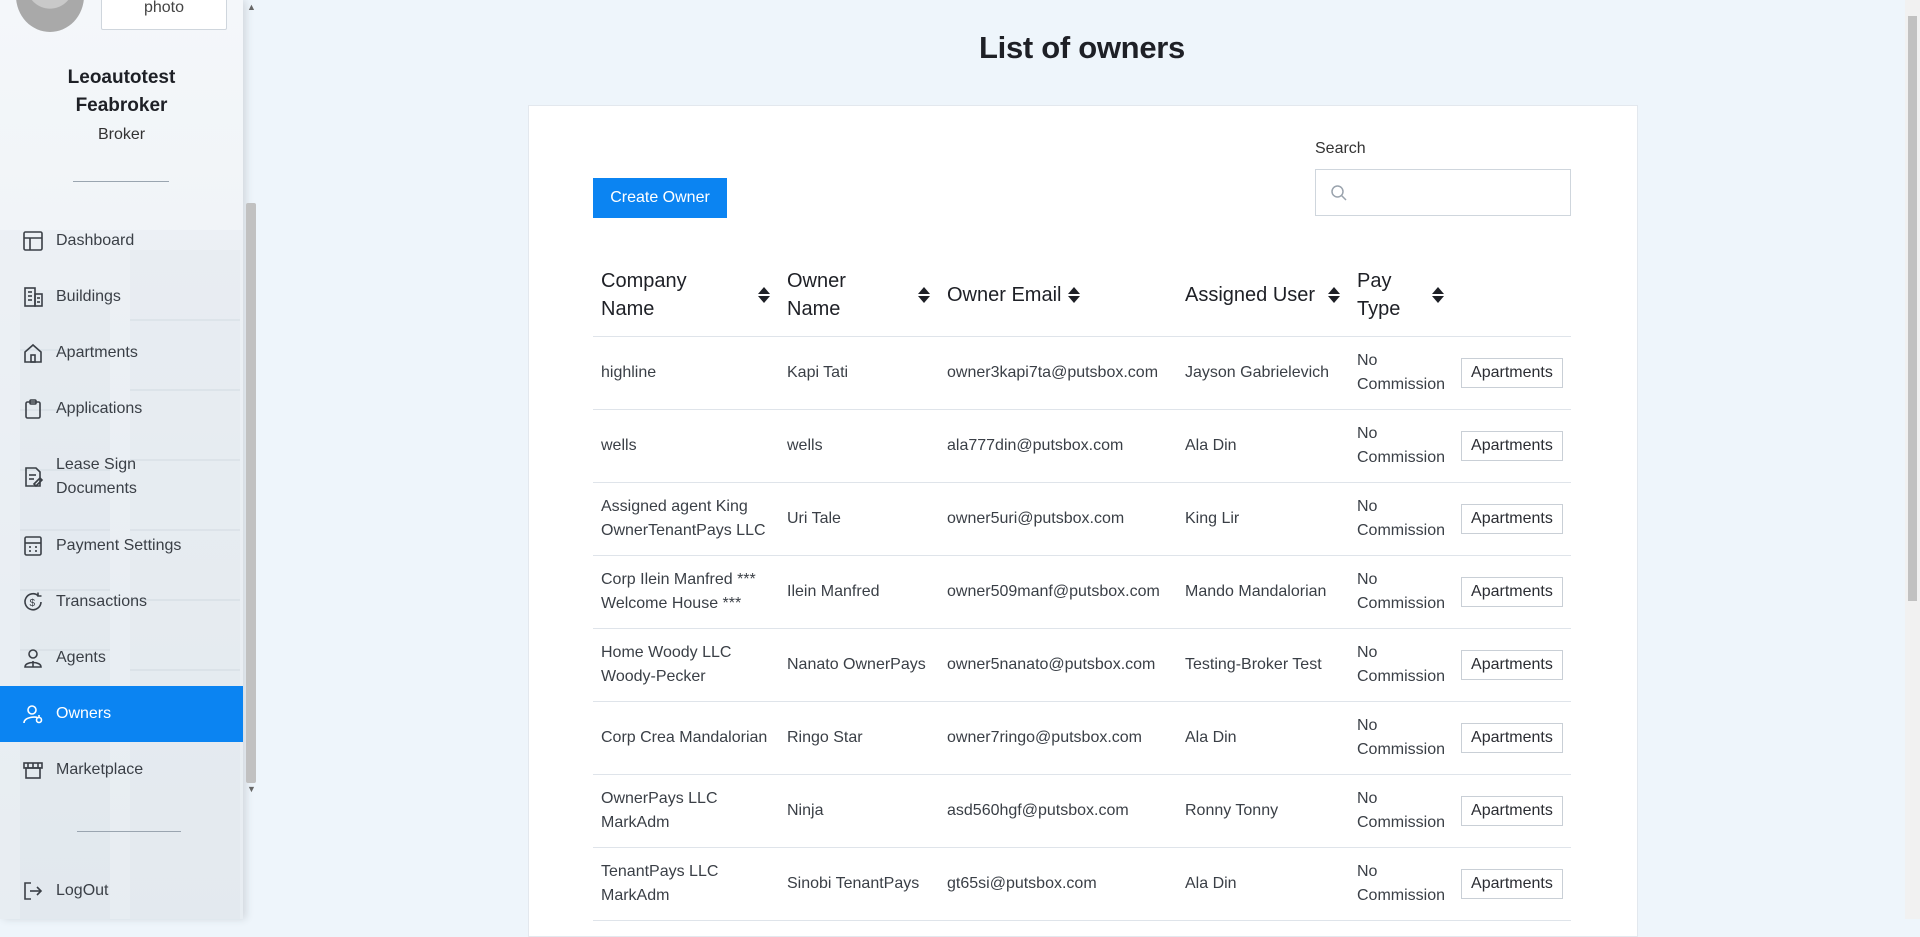 The image size is (1920, 937). I want to click on page-scrollbar, so click(1912, 459).